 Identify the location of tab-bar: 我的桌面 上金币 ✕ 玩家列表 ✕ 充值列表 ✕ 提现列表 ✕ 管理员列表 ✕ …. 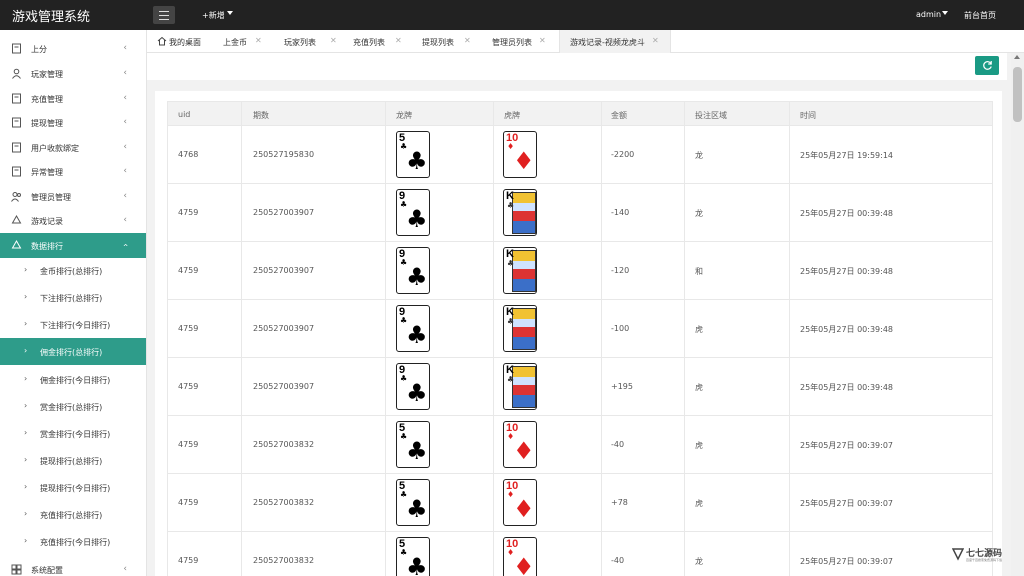
(585, 41).